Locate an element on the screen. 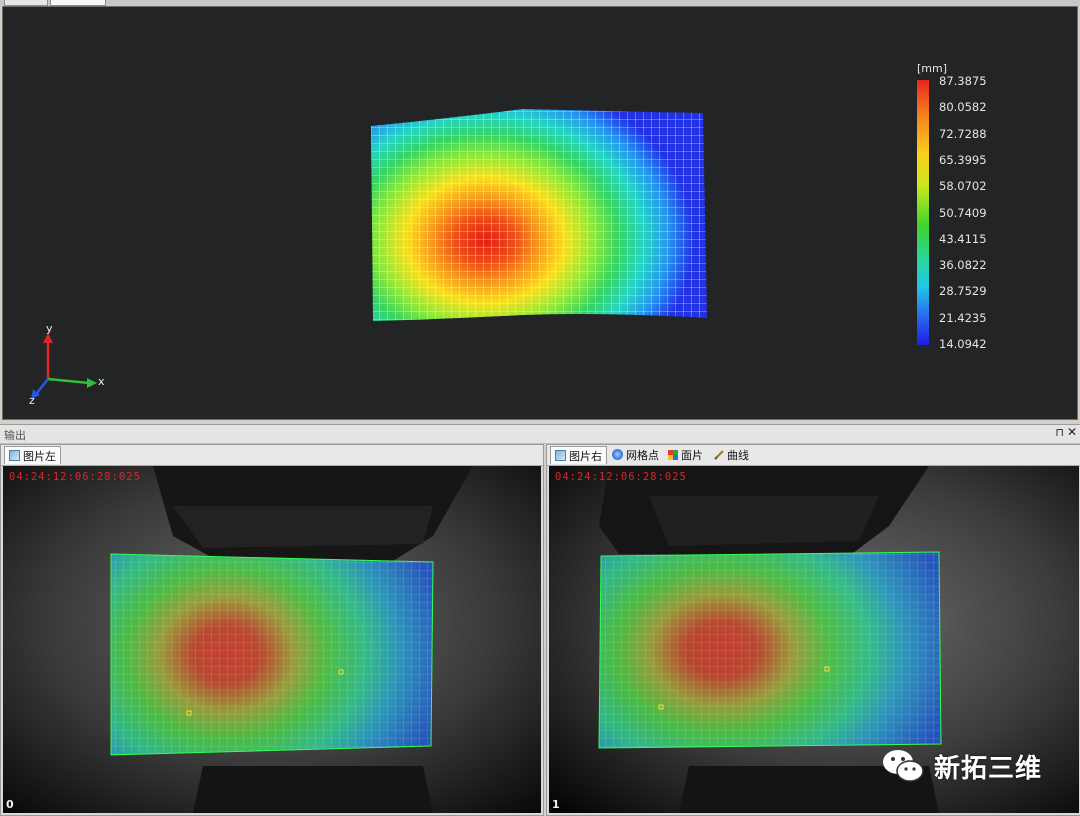  z-axis-arrow is located at coordinates (42, 386).